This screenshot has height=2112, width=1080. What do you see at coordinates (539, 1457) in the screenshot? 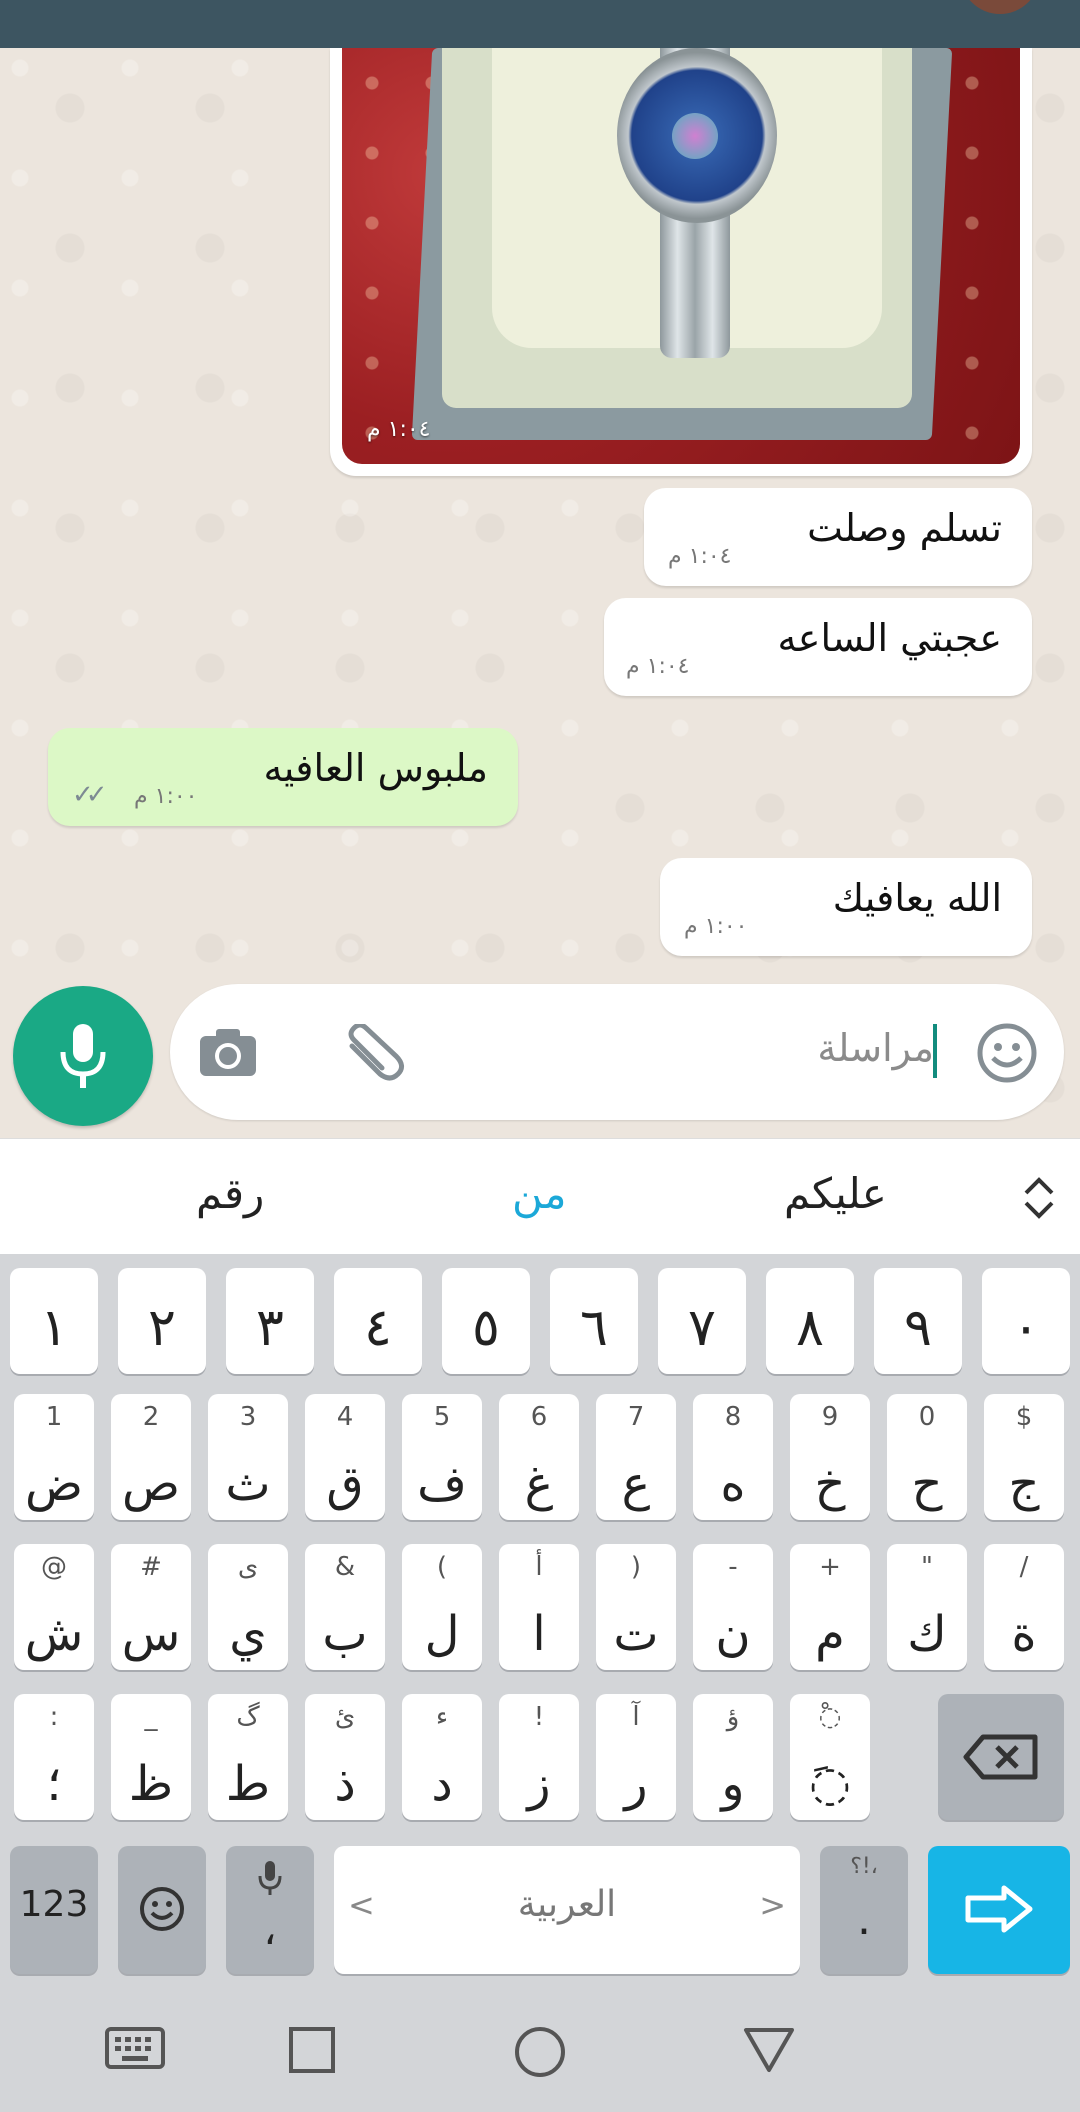
I see `key: 6غ` at bounding box center [539, 1457].